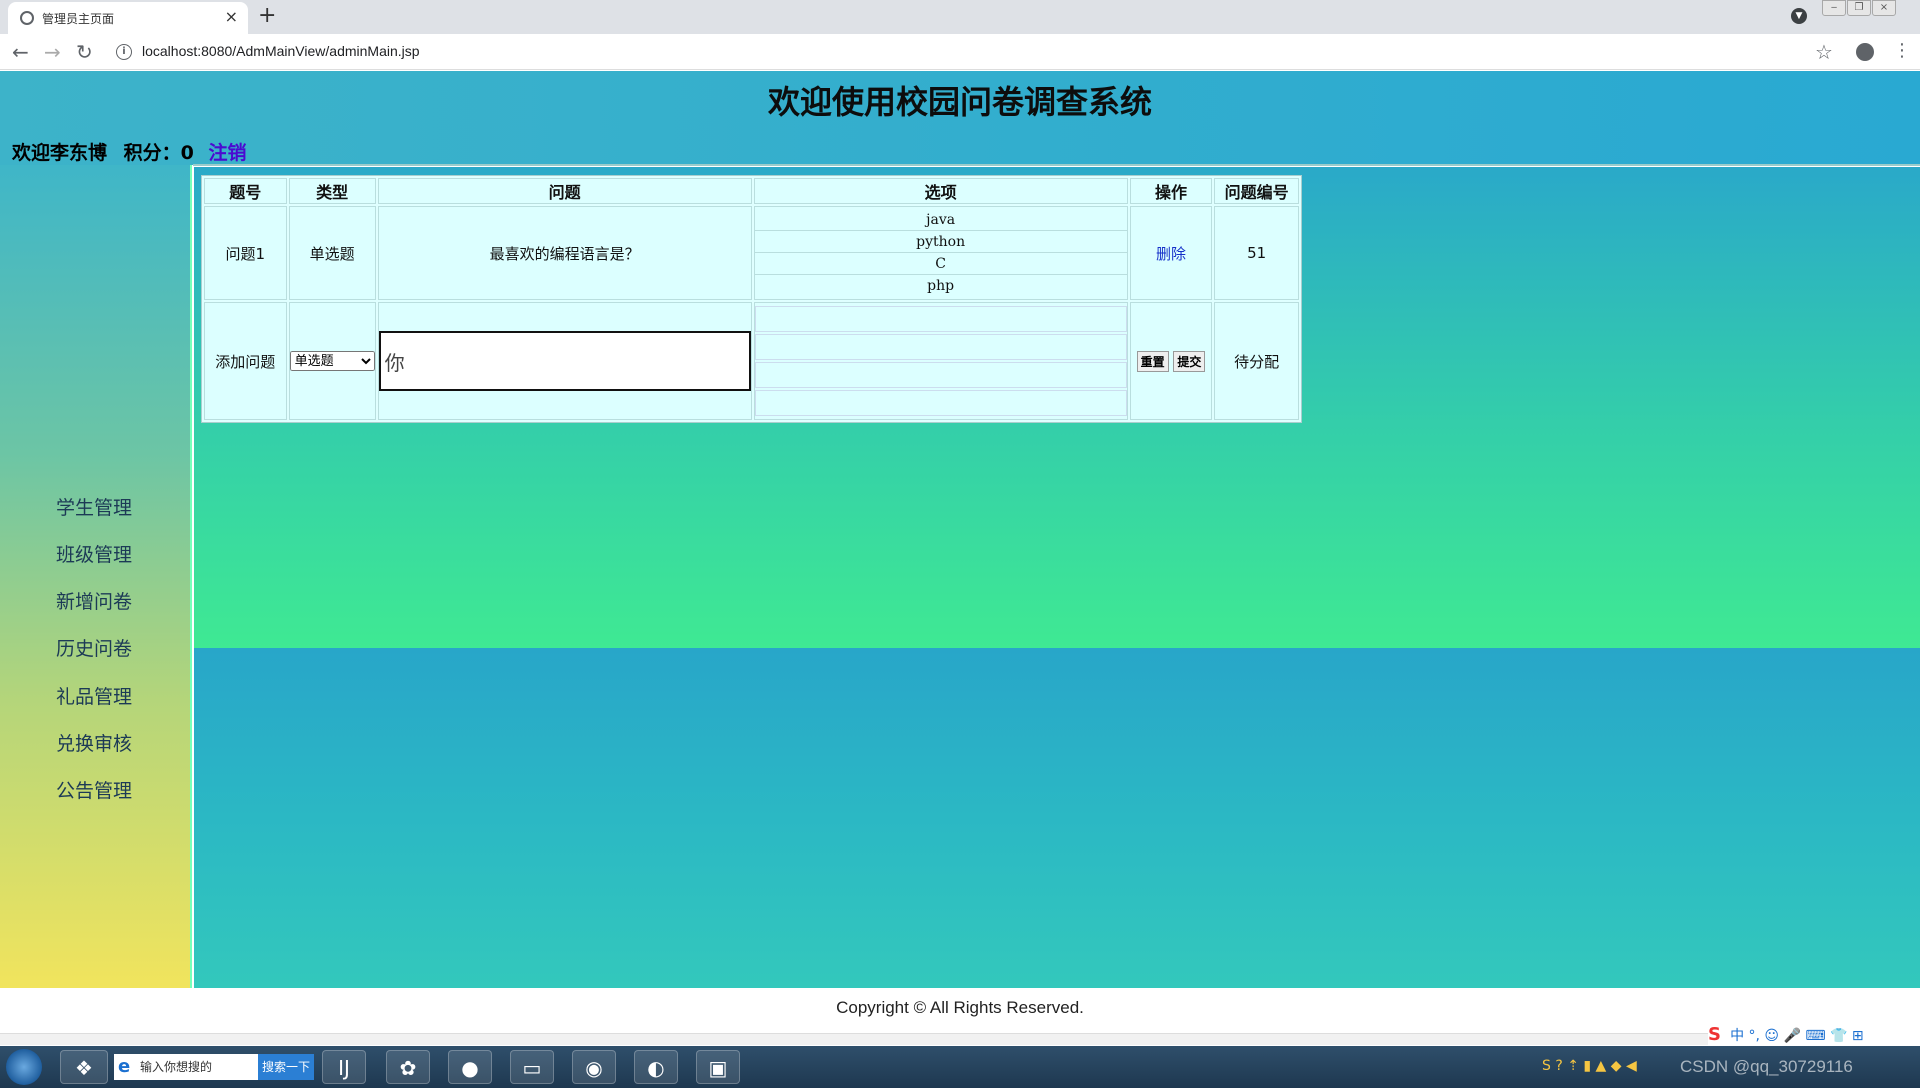 The image size is (1920, 1088). I want to click on taskbar-search-placeholder: 输入你想搜的, so click(176, 1067).